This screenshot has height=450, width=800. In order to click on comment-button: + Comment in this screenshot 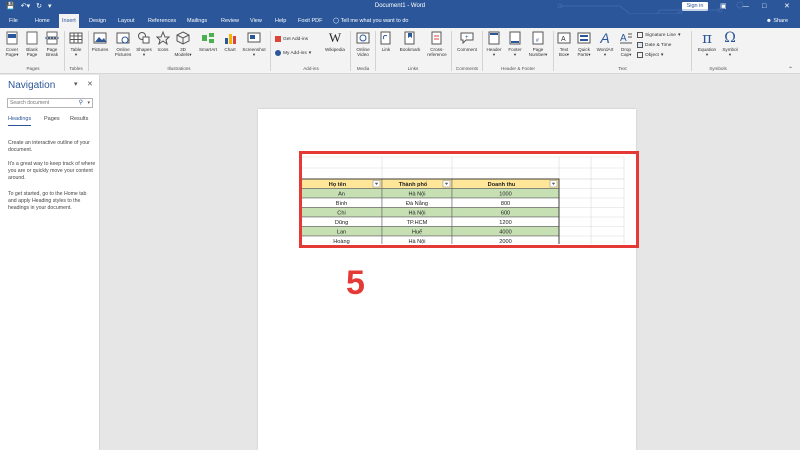, I will do `click(467, 41)`.